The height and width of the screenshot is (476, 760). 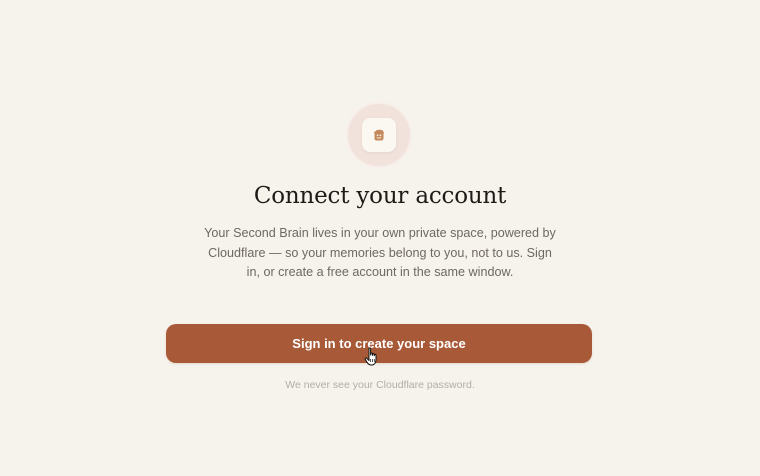 What do you see at coordinates (380, 385) in the screenshot?
I see `privacy-note: We never see your Cloudflare password.` at bounding box center [380, 385].